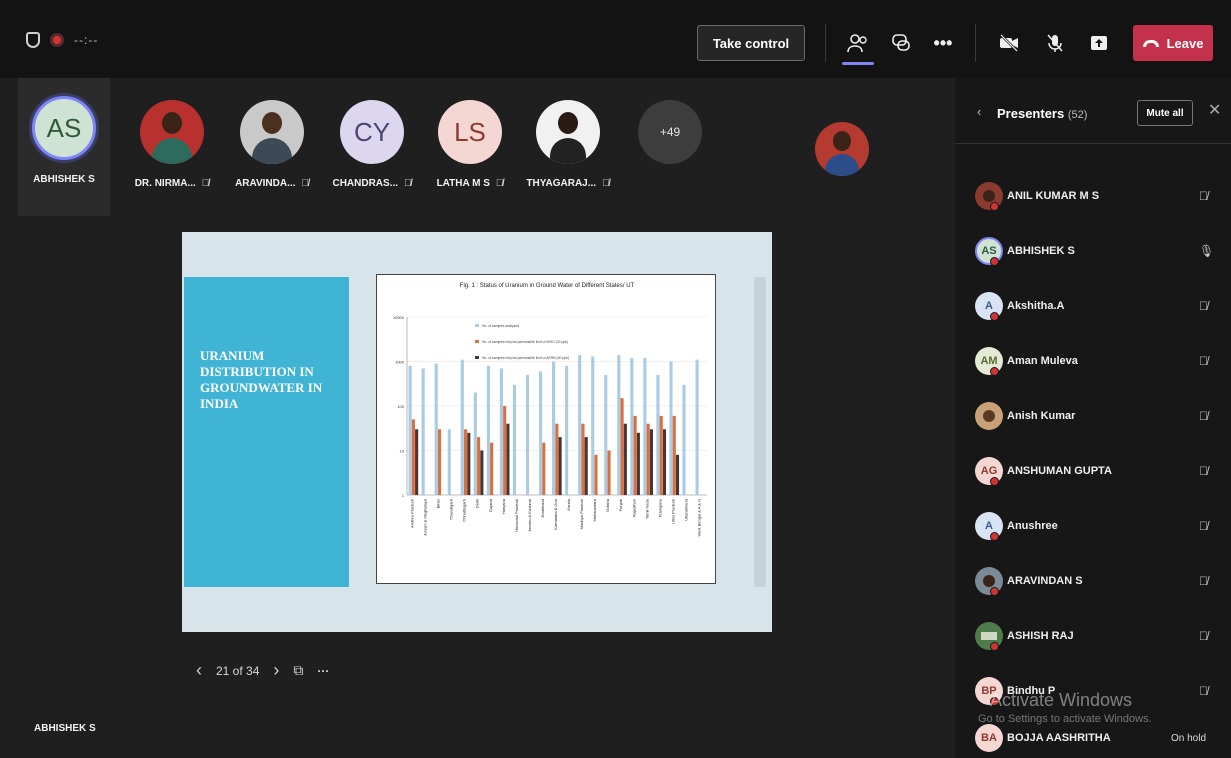 Image resolution: width=1231 pixels, height=758 pixels. Describe the element at coordinates (402, 451) in the screenshot. I see `y-tick-label: 10` at that location.